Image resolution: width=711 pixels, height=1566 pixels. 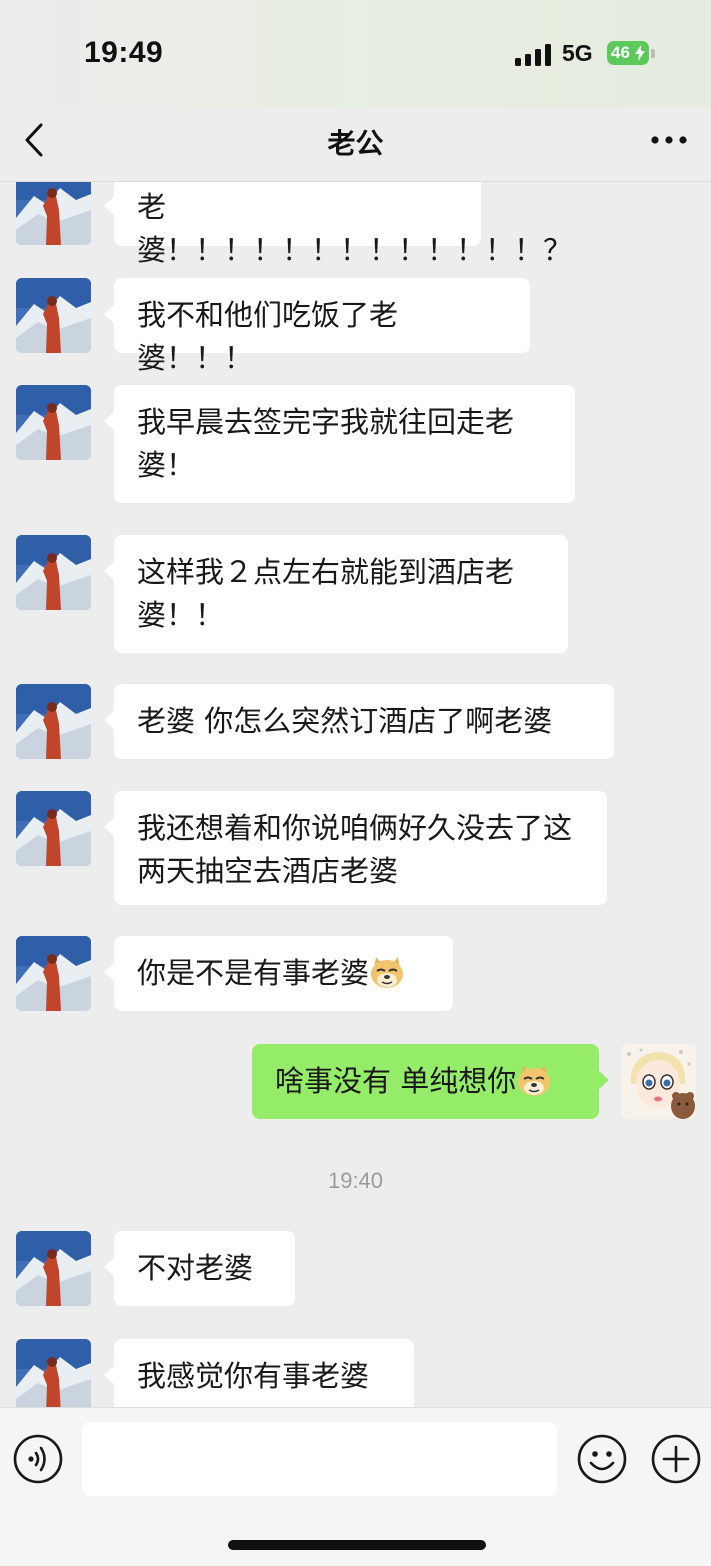 What do you see at coordinates (533, 55) in the screenshot?
I see `signal-icon` at bounding box center [533, 55].